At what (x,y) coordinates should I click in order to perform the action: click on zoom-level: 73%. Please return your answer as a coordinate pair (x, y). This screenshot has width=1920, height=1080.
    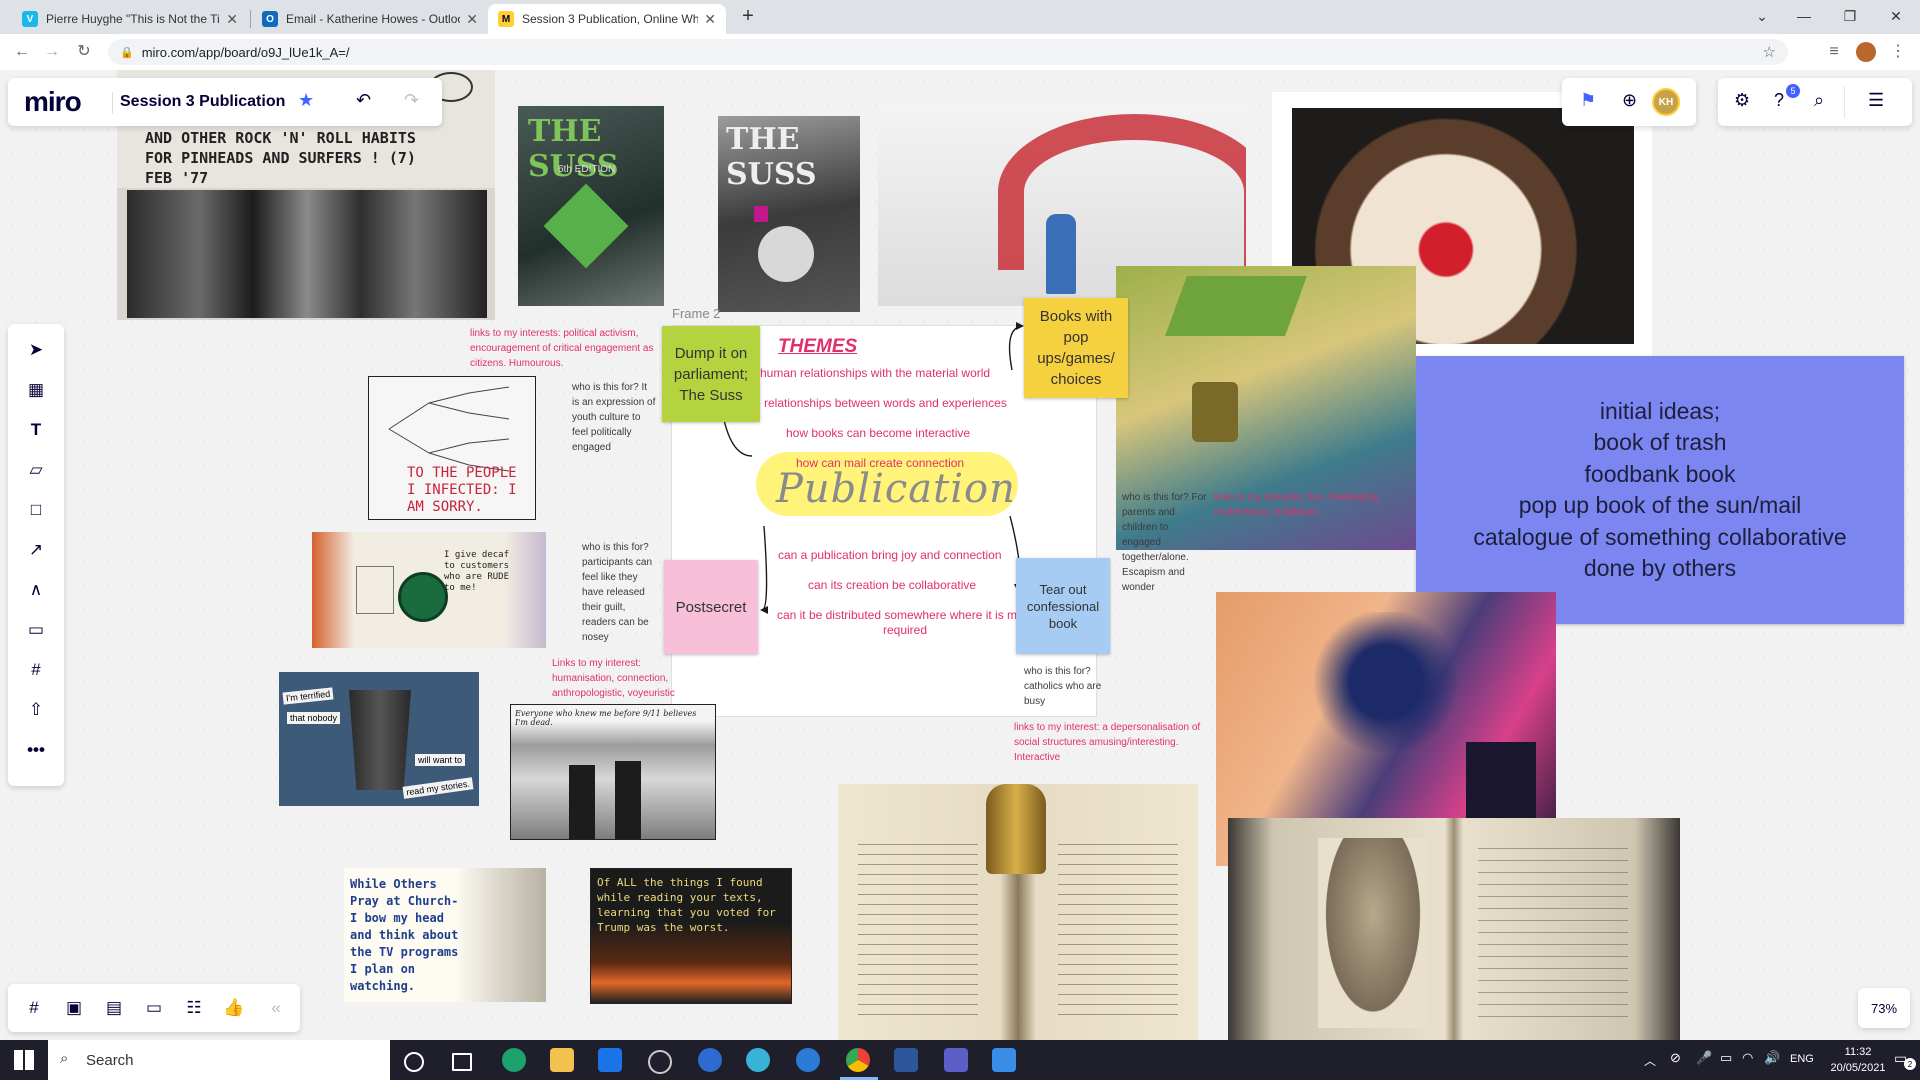
    Looking at the image, I should click on (1884, 1008).